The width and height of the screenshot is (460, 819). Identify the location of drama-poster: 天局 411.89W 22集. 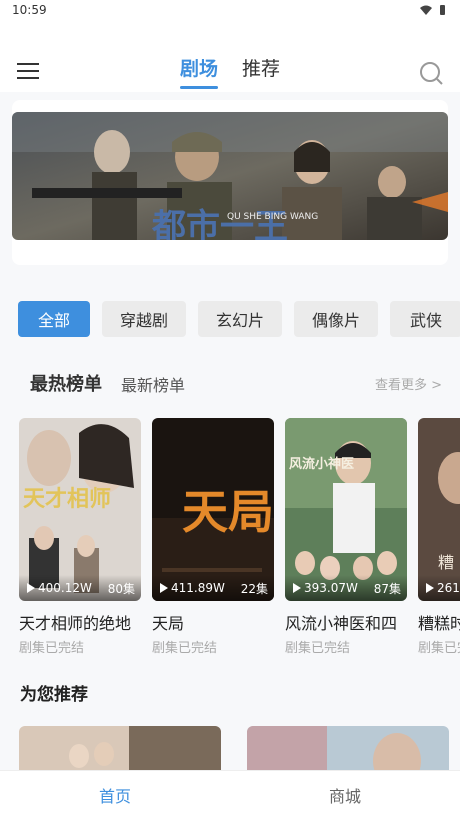
(213, 509).